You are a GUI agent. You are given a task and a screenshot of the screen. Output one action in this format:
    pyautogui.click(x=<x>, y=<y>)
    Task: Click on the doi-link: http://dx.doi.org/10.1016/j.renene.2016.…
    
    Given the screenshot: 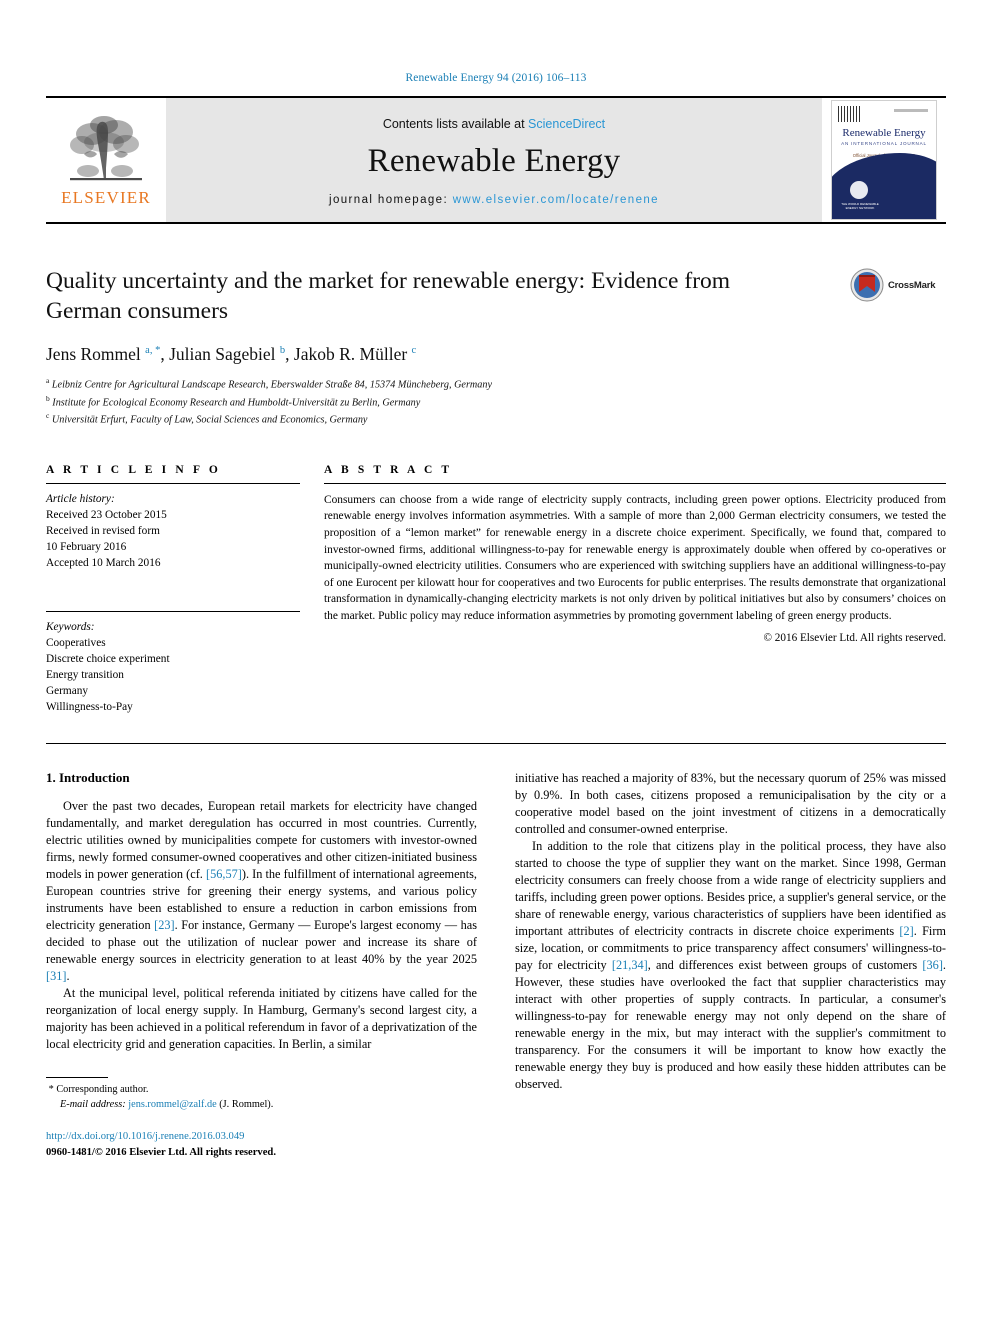 What is the action you would take?
    pyautogui.click(x=261, y=1137)
    